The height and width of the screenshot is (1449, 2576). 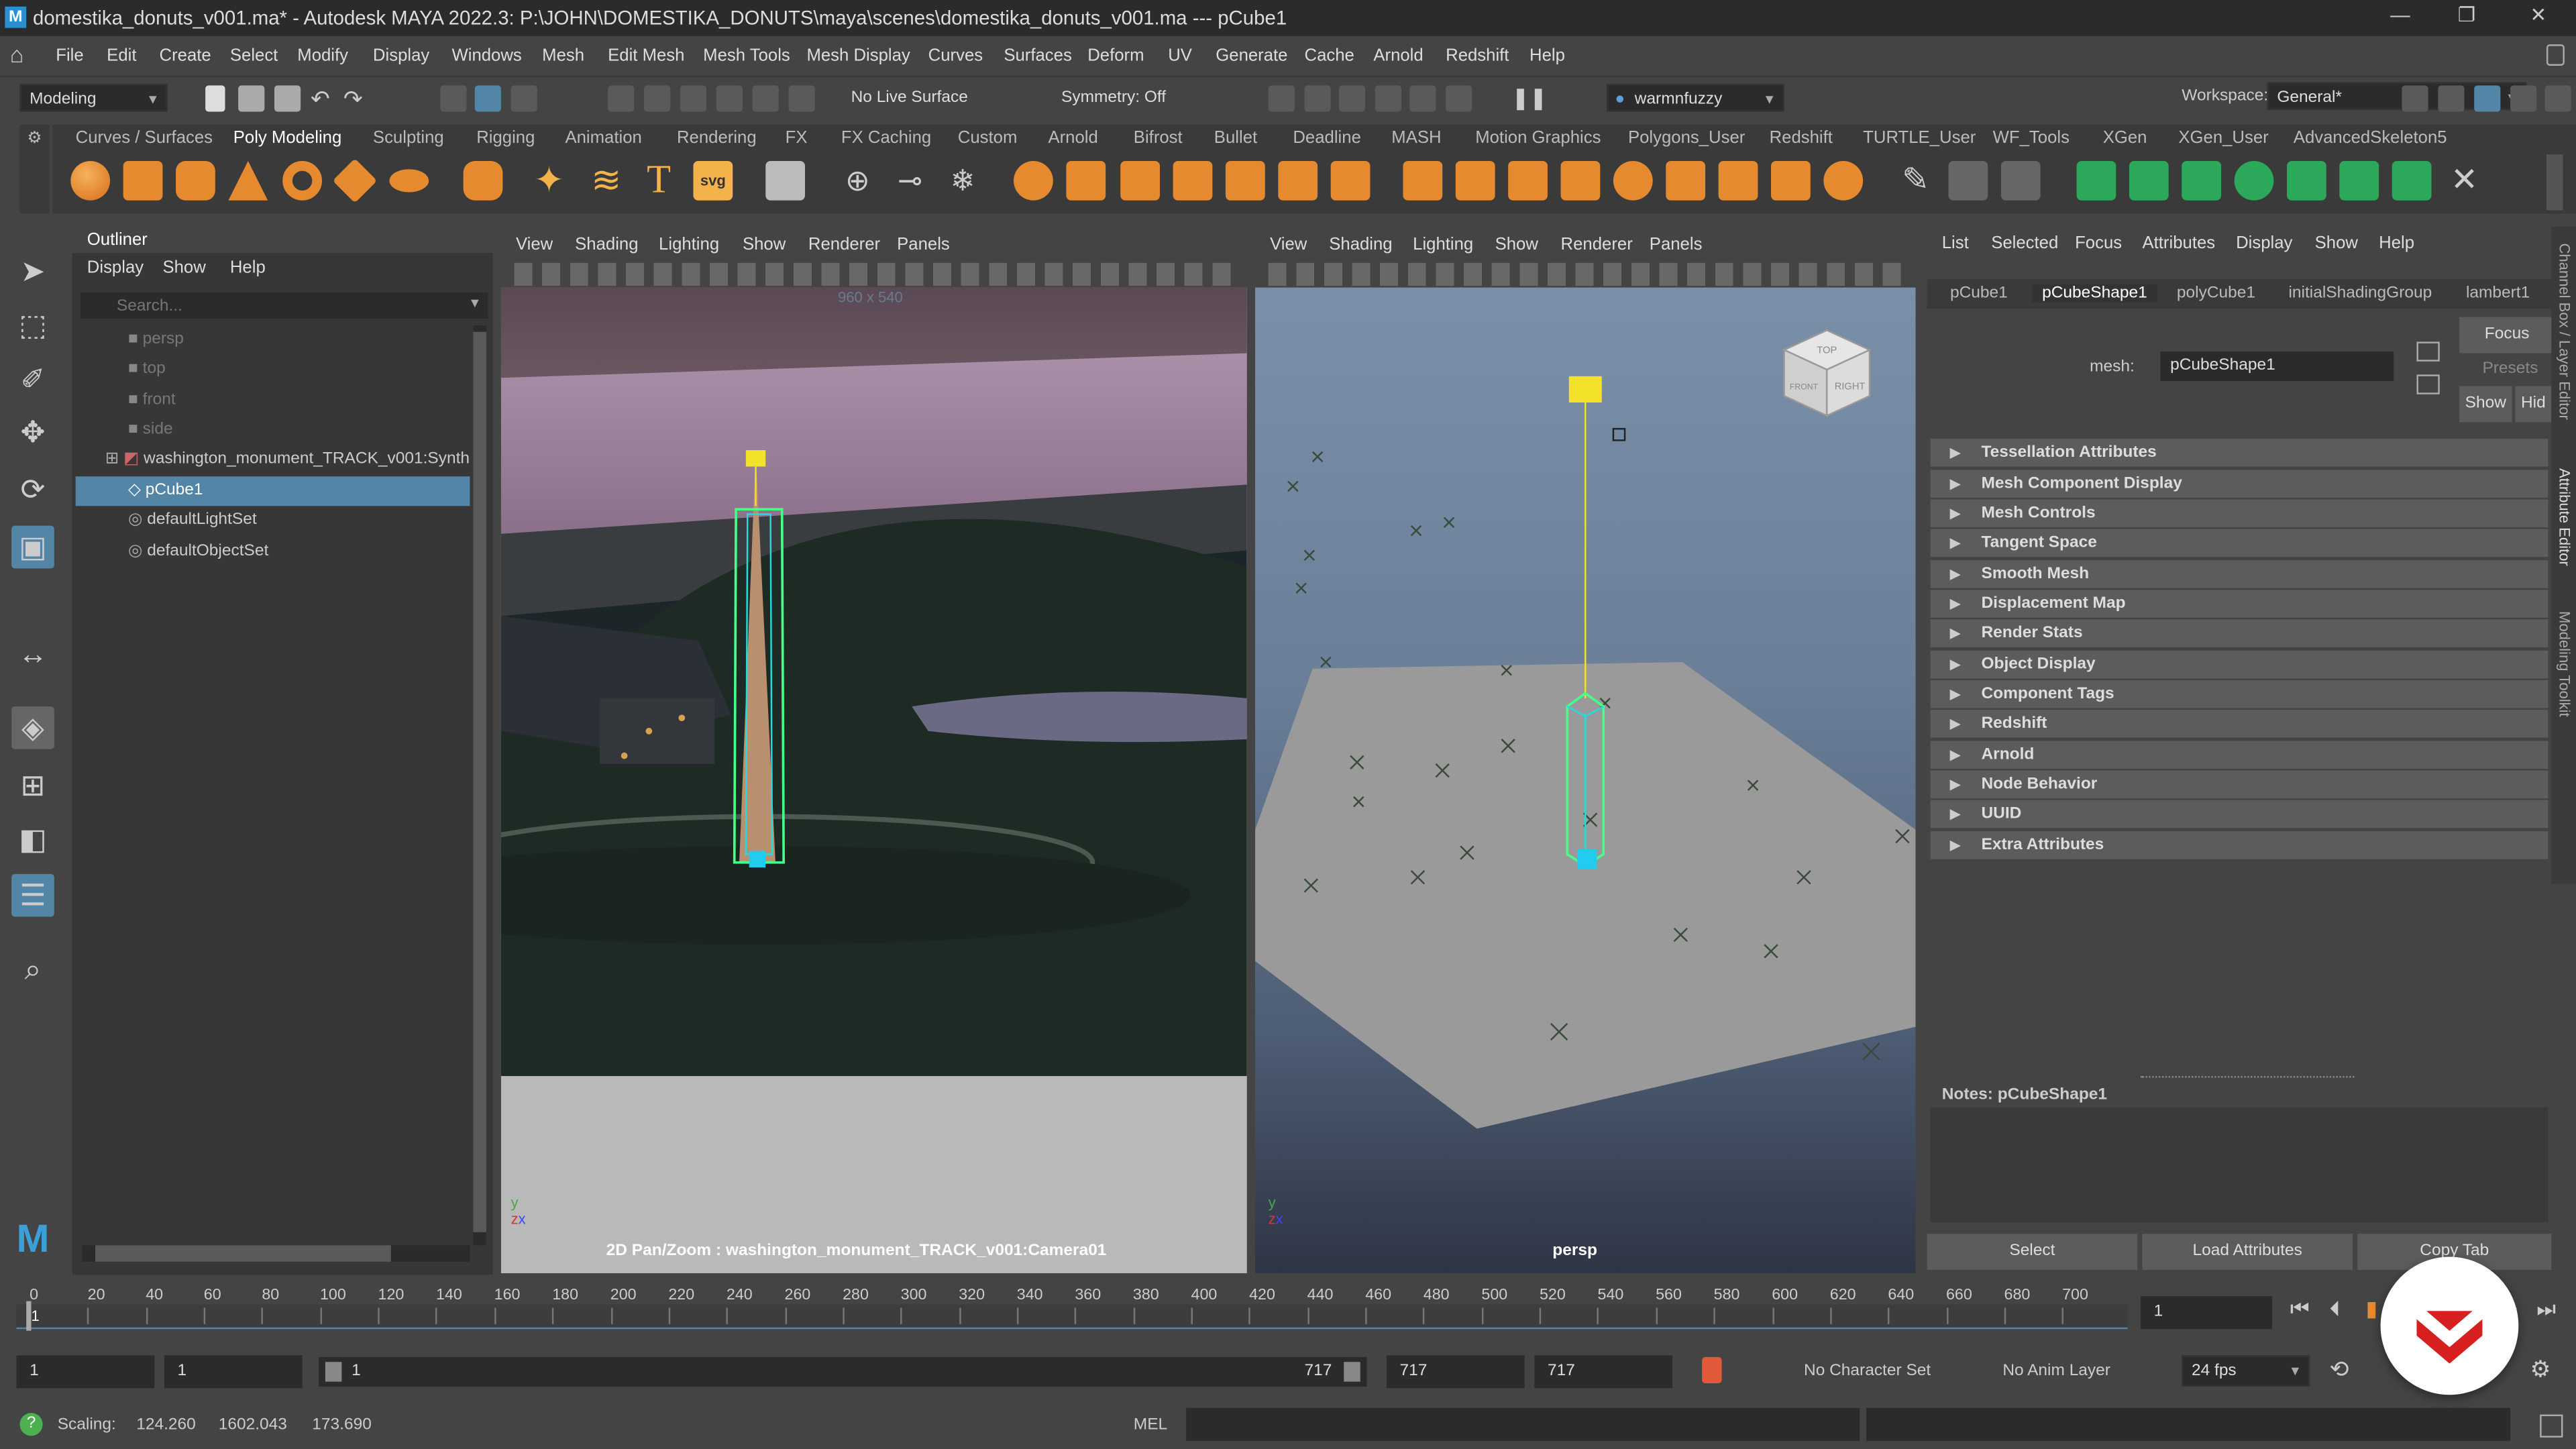 What do you see at coordinates (1475, 181) in the screenshot?
I see `bridge-icon` at bounding box center [1475, 181].